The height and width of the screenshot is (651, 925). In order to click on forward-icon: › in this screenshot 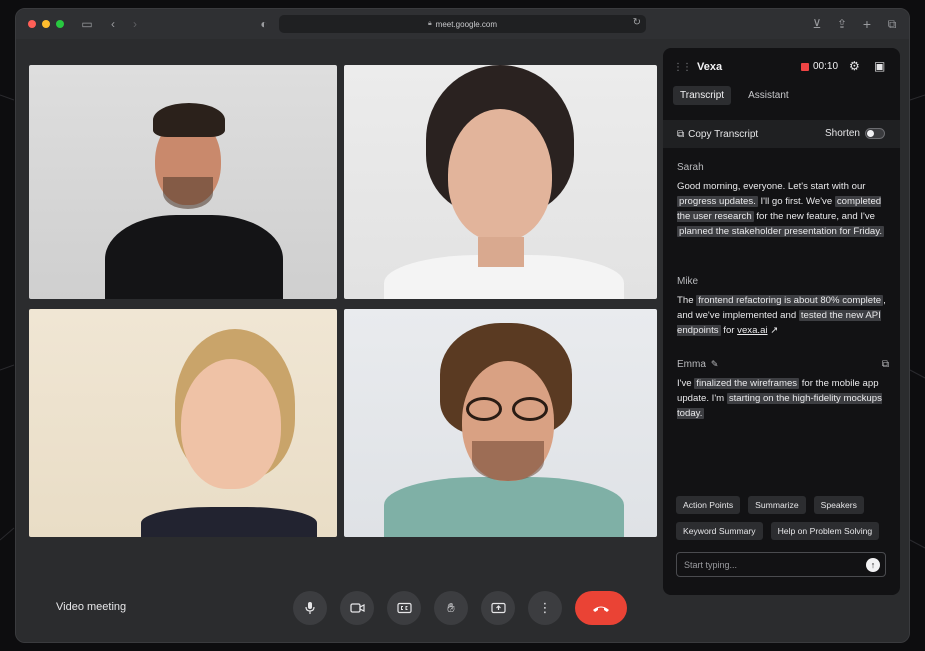, I will do `click(135, 24)`.